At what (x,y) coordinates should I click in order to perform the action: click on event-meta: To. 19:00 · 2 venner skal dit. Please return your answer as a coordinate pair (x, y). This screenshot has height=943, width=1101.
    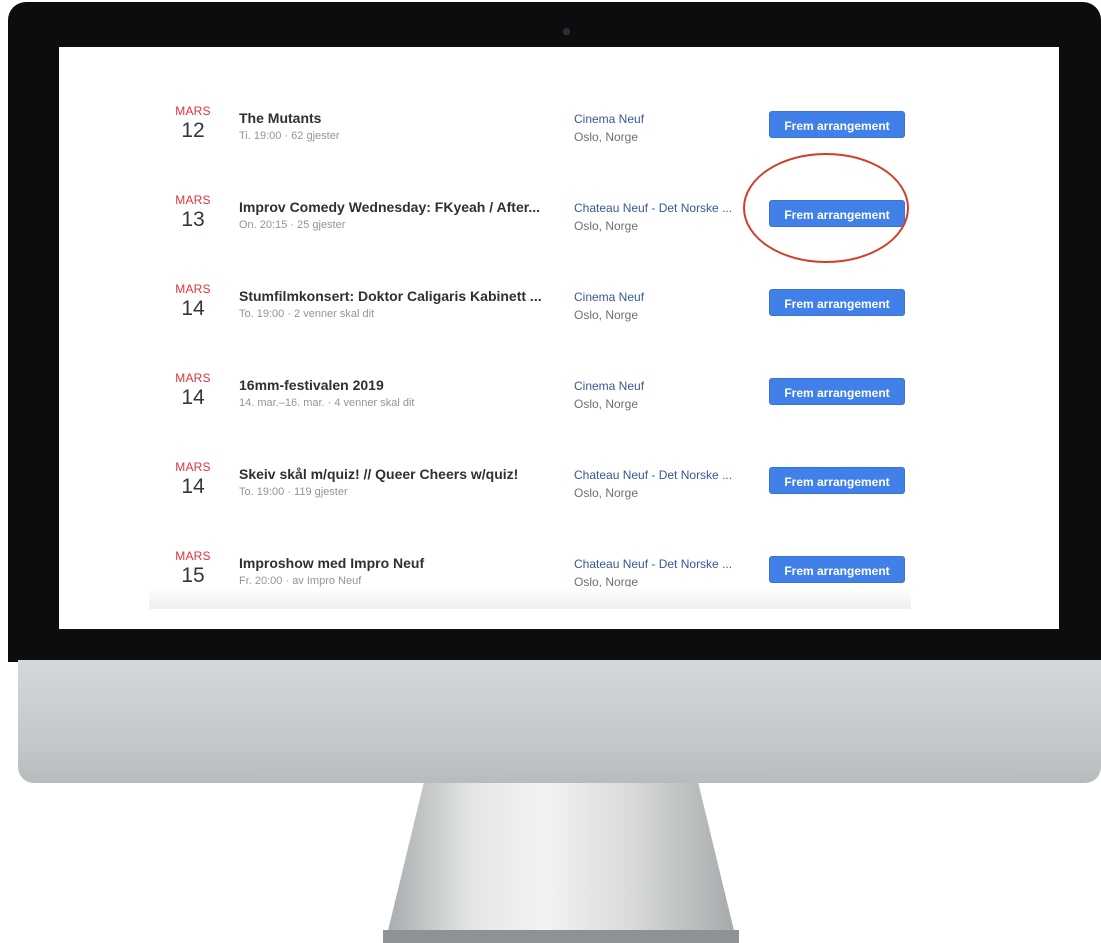
    Looking at the image, I should click on (307, 314).